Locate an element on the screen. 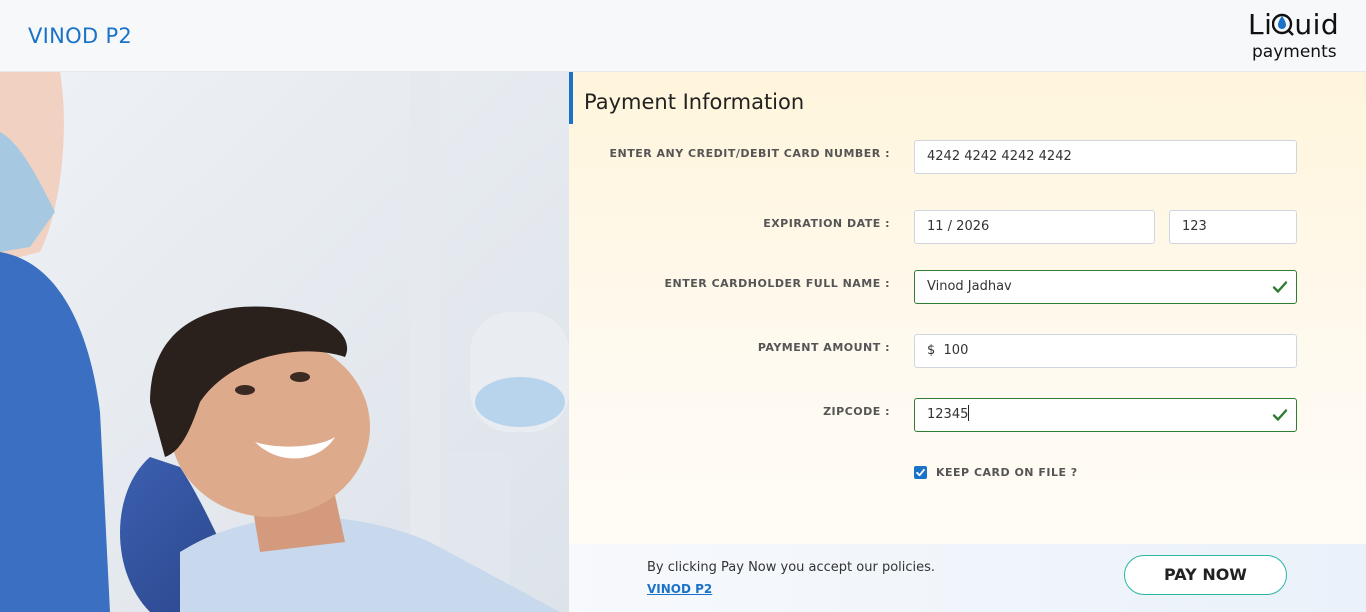 The width and height of the screenshot is (1366, 612). card-number-value: 4242 4242 4242 4242 is located at coordinates (999, 156).